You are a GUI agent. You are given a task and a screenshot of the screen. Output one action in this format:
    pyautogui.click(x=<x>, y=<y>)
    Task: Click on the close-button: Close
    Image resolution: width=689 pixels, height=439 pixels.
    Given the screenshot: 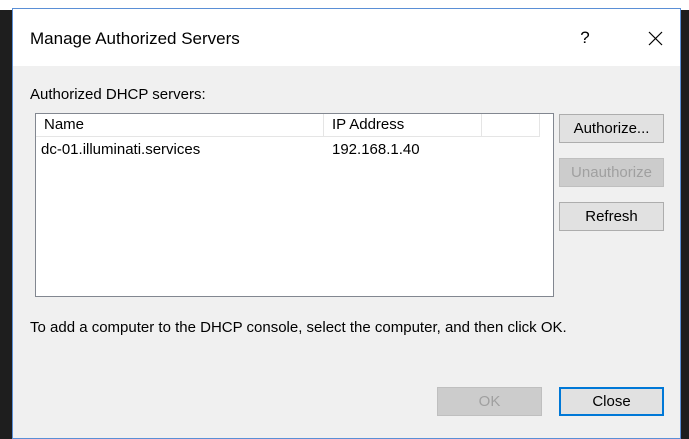 What is the action you would take?
    pyautogui.click(x=611, y=401)
    